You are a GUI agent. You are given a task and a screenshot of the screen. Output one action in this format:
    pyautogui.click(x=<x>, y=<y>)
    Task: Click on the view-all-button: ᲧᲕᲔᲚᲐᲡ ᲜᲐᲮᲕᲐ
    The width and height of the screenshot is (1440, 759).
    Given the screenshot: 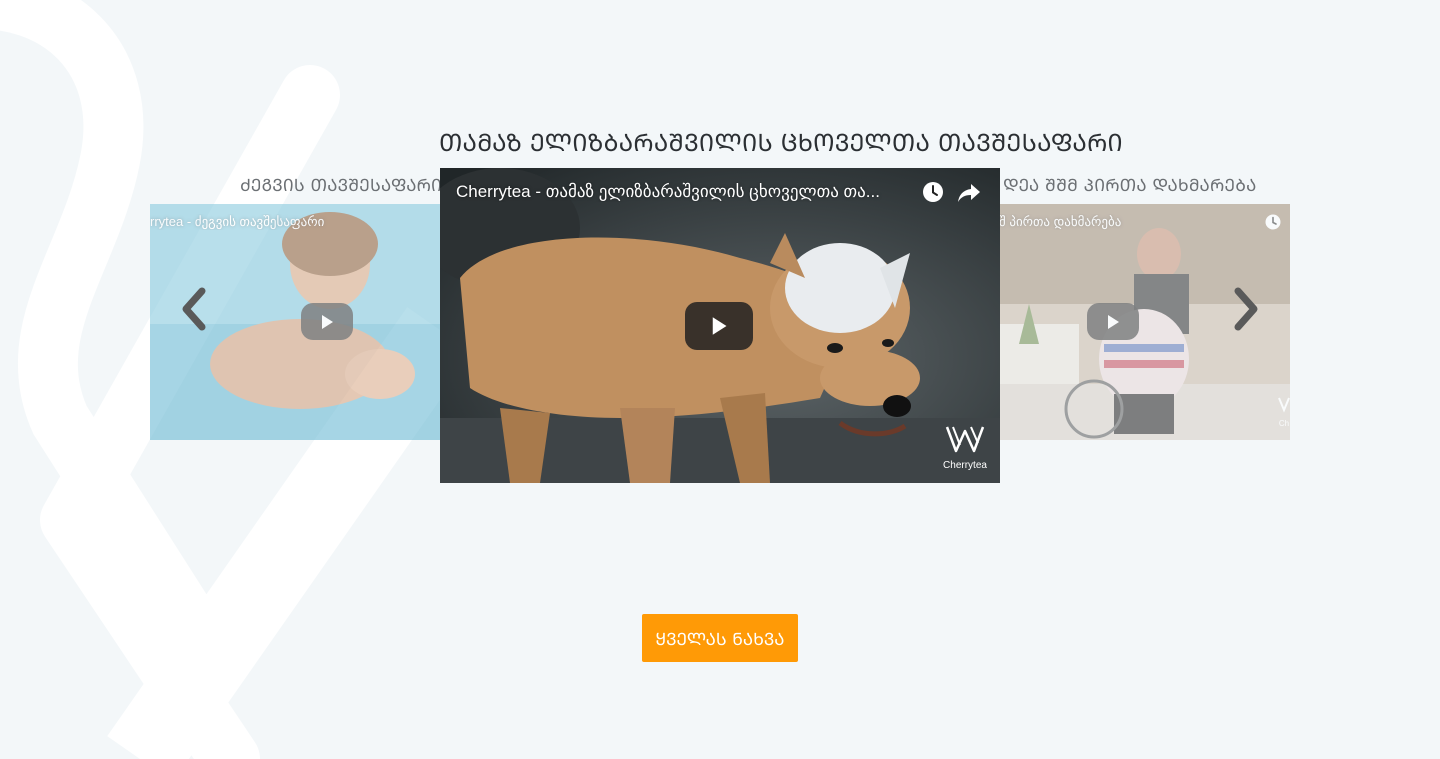 What is the action you would take?
    pyautogui.click(x=720, y=638)
    